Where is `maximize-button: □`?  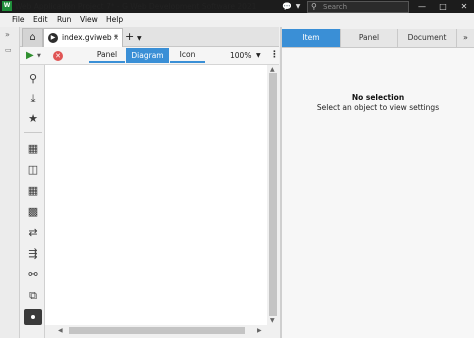
maximize-button: □ is located at coordinates (443, 6).